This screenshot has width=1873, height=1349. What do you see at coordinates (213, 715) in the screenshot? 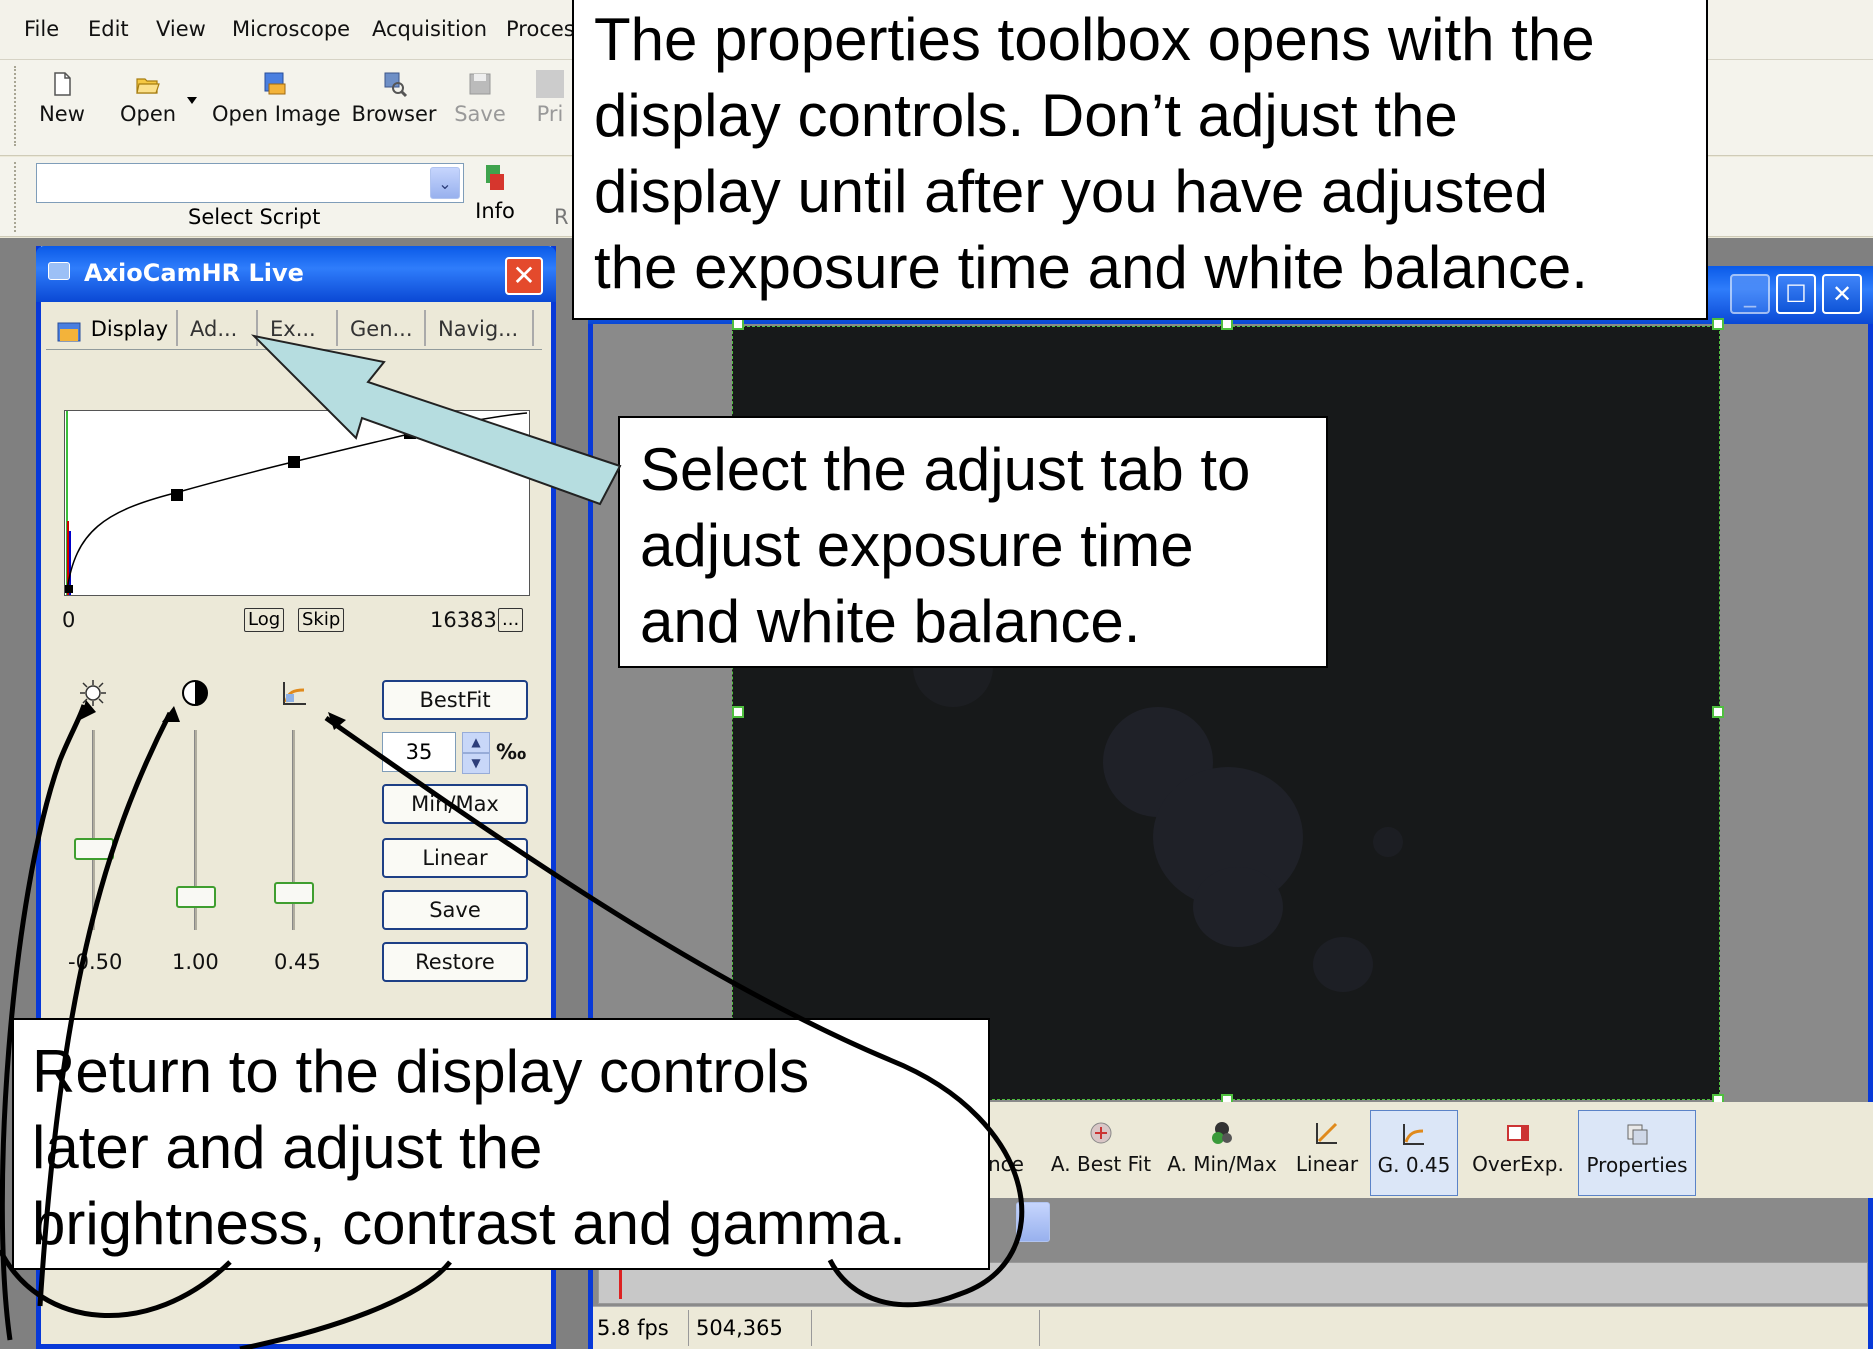
I see `arrowheads` at bounding box center [213, 715].